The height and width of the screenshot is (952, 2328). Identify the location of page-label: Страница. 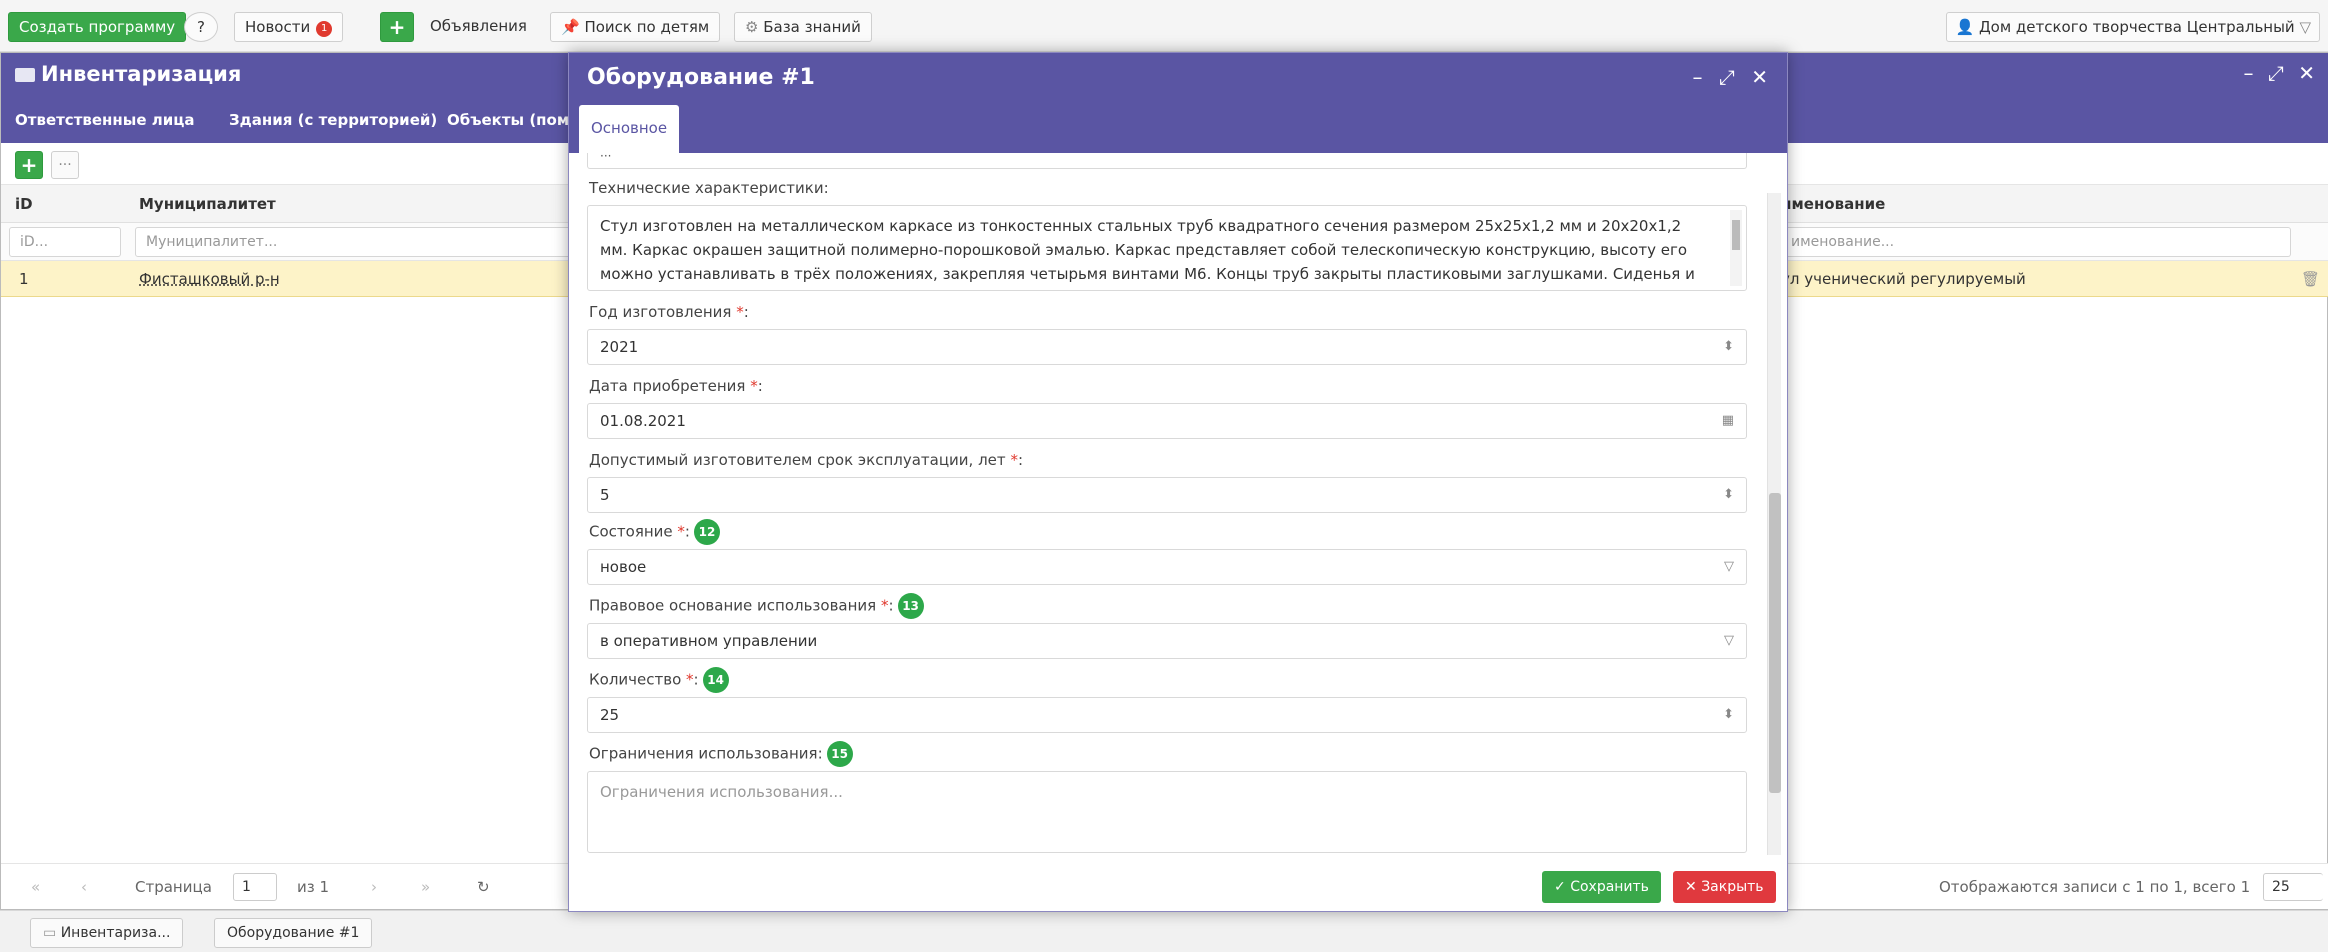
(173, 887).